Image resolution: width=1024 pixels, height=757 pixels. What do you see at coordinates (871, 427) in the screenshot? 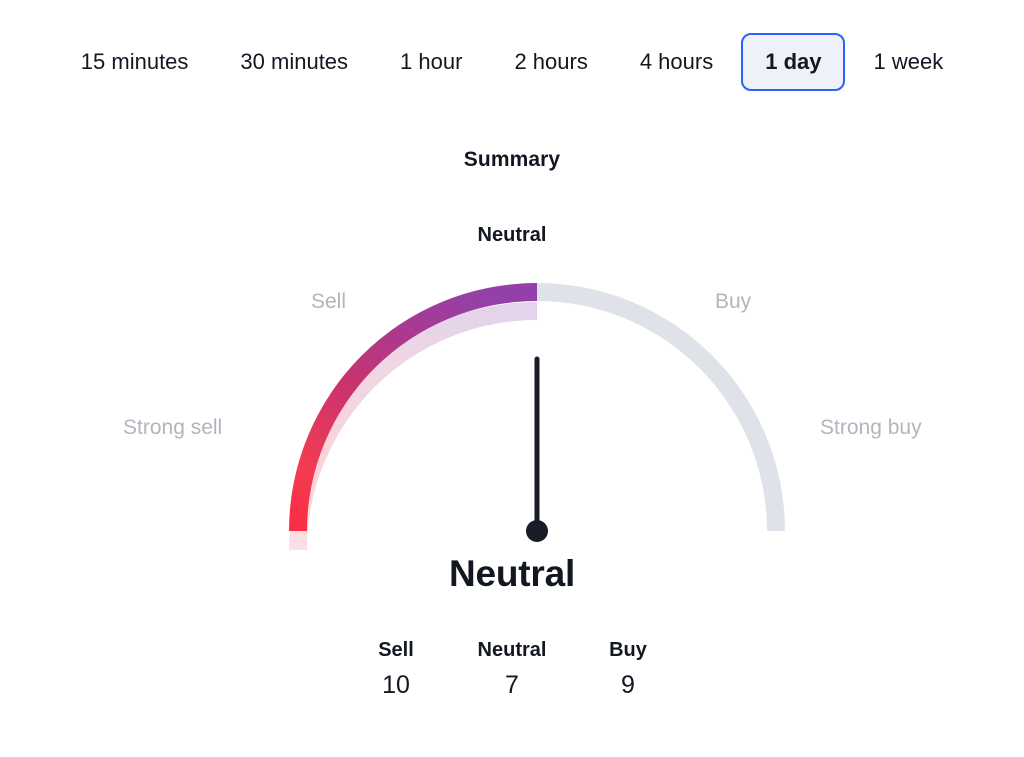
I see `gauge-label-strong-buy: Strong buy` at bounding box center [871, 427].